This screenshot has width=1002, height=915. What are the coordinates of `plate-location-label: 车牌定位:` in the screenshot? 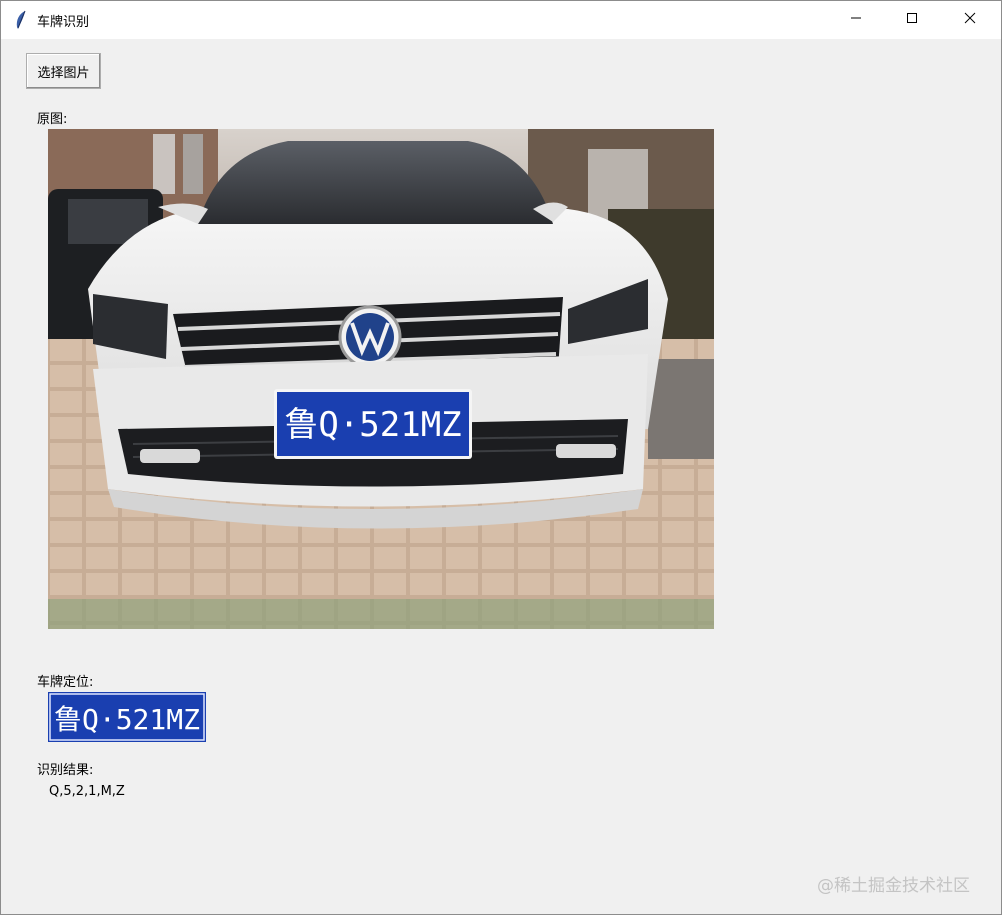 It's located at (65, 682).